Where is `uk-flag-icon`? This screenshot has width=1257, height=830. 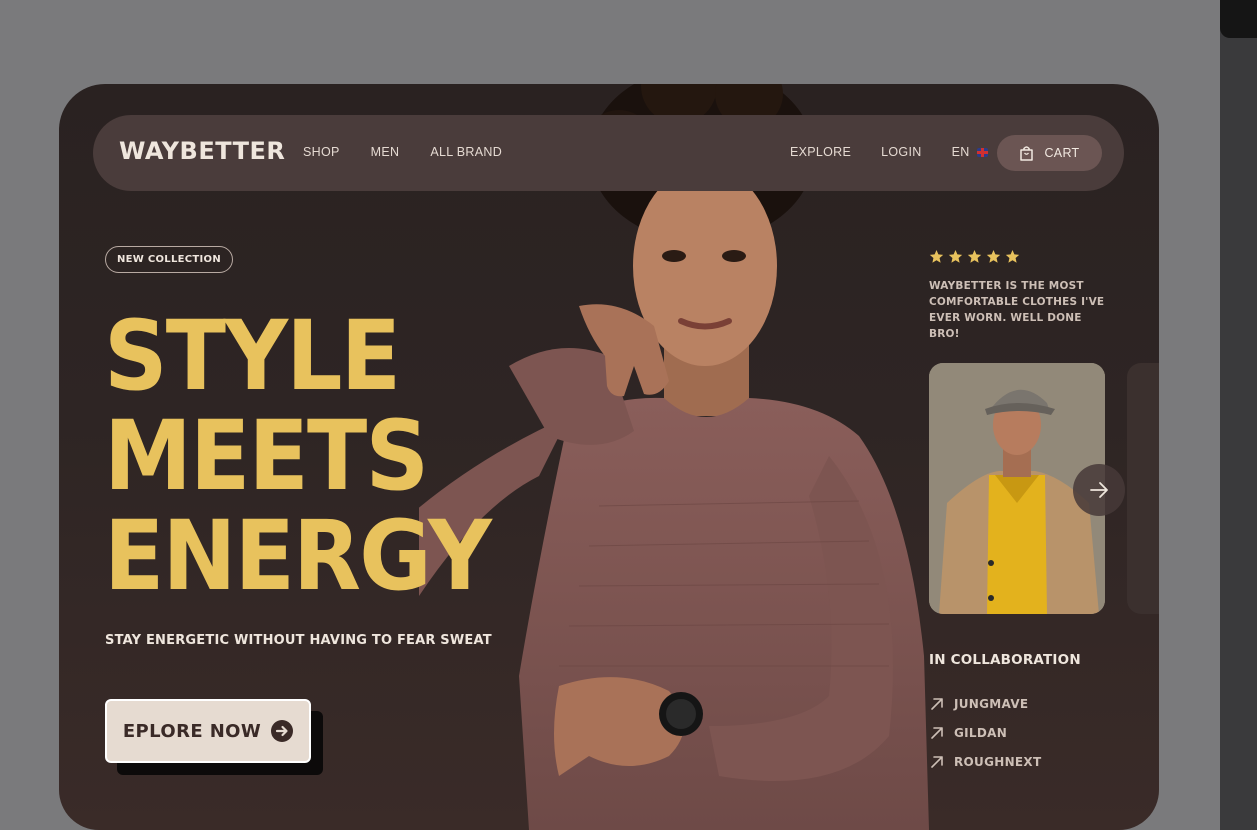
uk-flag-icon is located at coordinates (982, 152).